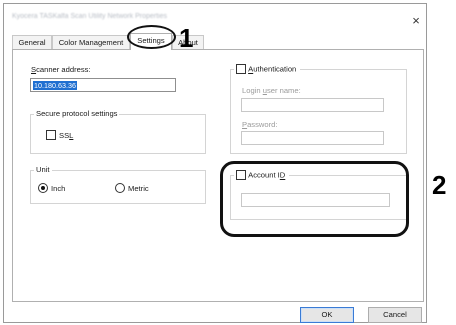  What do you see at coordinates (55, 85) in the screenshot?
I see `scanner-address-value: 10.180.63.36` at bounding box center [55, 85].